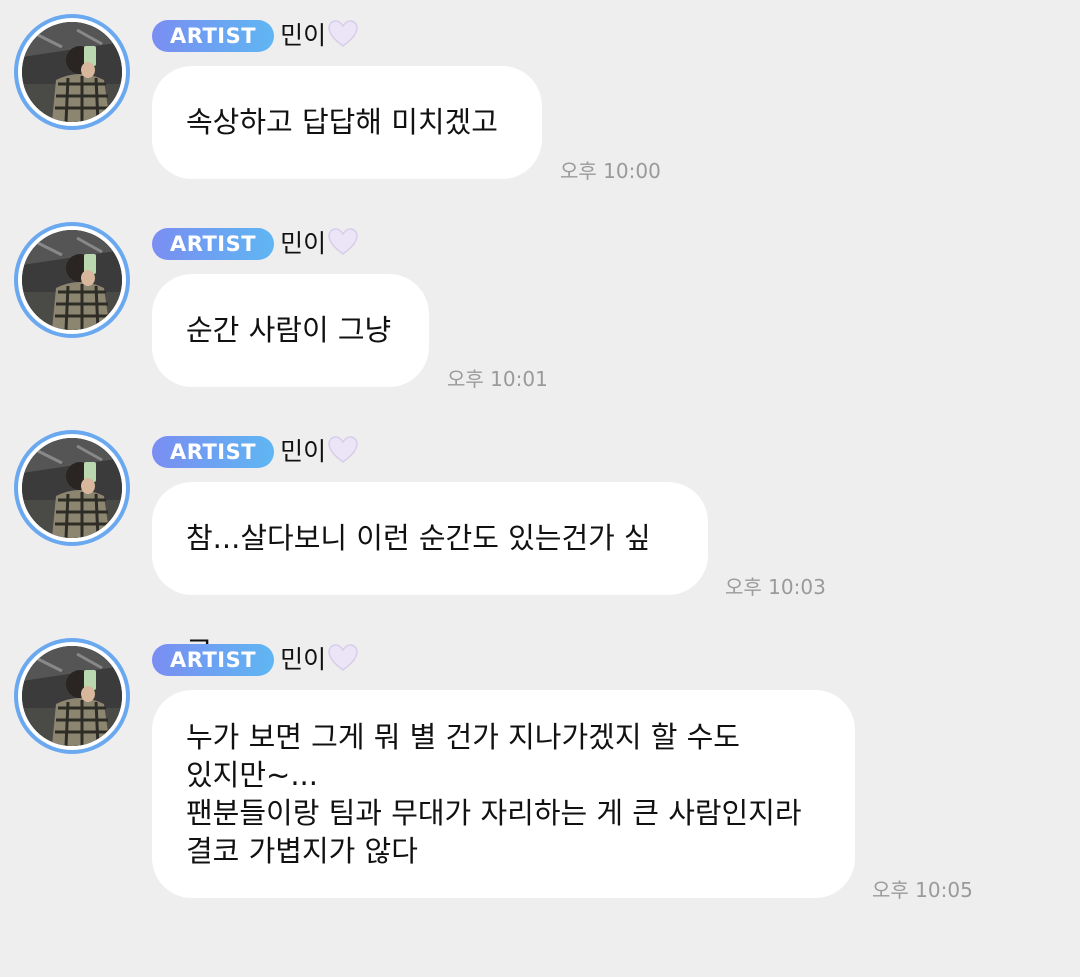 Image resolution: width=1080 pixels, height=977 pixels. I want to click on timestamp: 오후 10:03, so click(775, 587).